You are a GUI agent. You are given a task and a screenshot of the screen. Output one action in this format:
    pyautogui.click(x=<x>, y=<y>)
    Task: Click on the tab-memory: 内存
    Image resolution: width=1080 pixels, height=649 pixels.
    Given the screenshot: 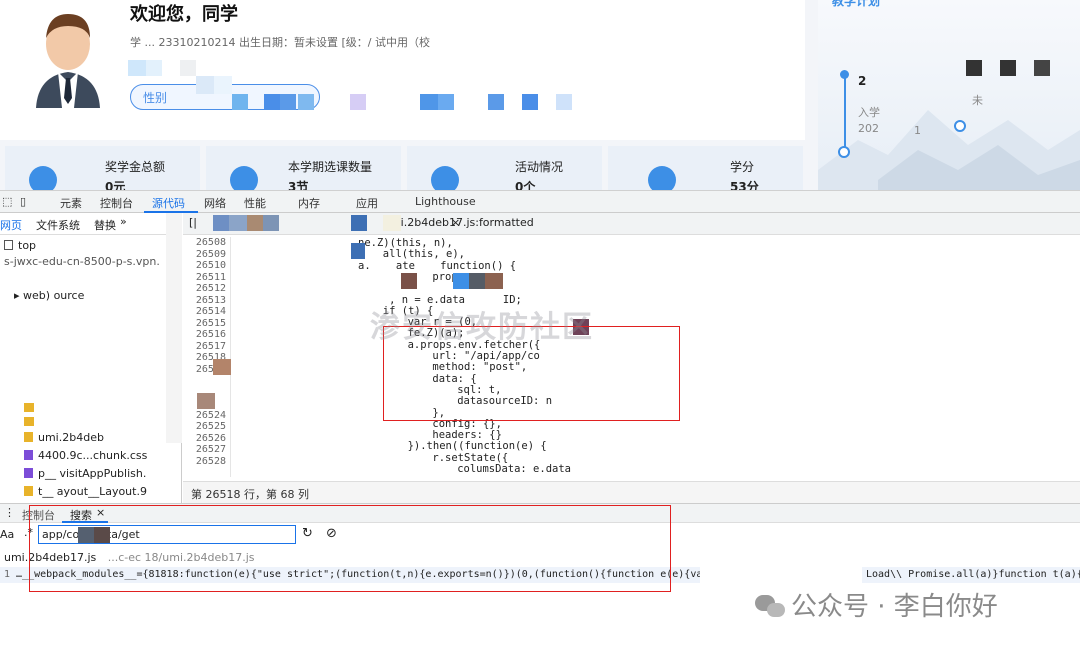 What is the action you would take?
    pyautogui.click(x=309, y=203)
    